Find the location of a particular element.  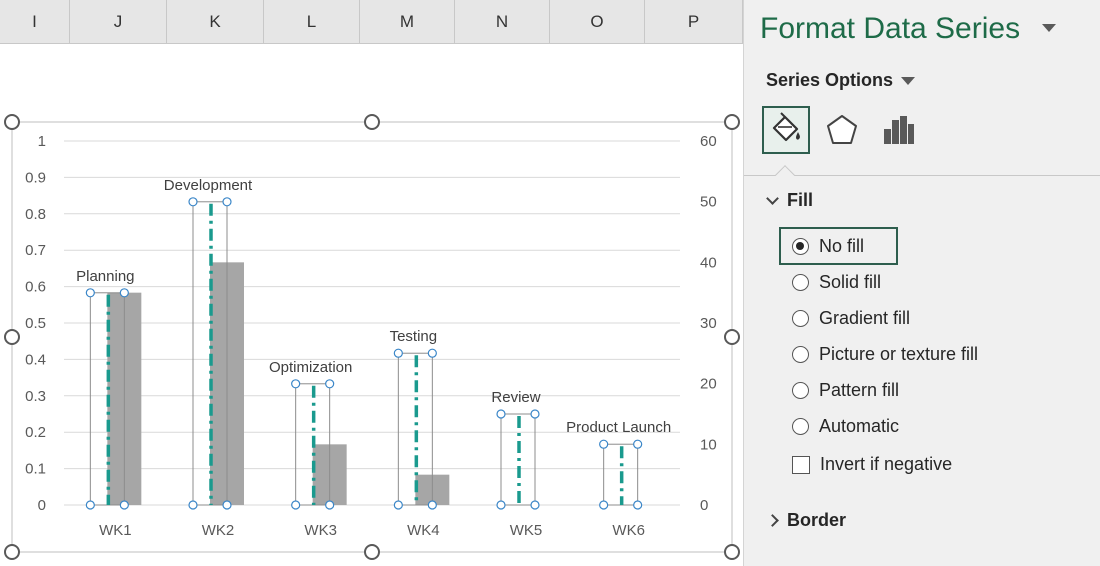

left-axis-tick-label: 0.8 is located at coordinates (35, 214).